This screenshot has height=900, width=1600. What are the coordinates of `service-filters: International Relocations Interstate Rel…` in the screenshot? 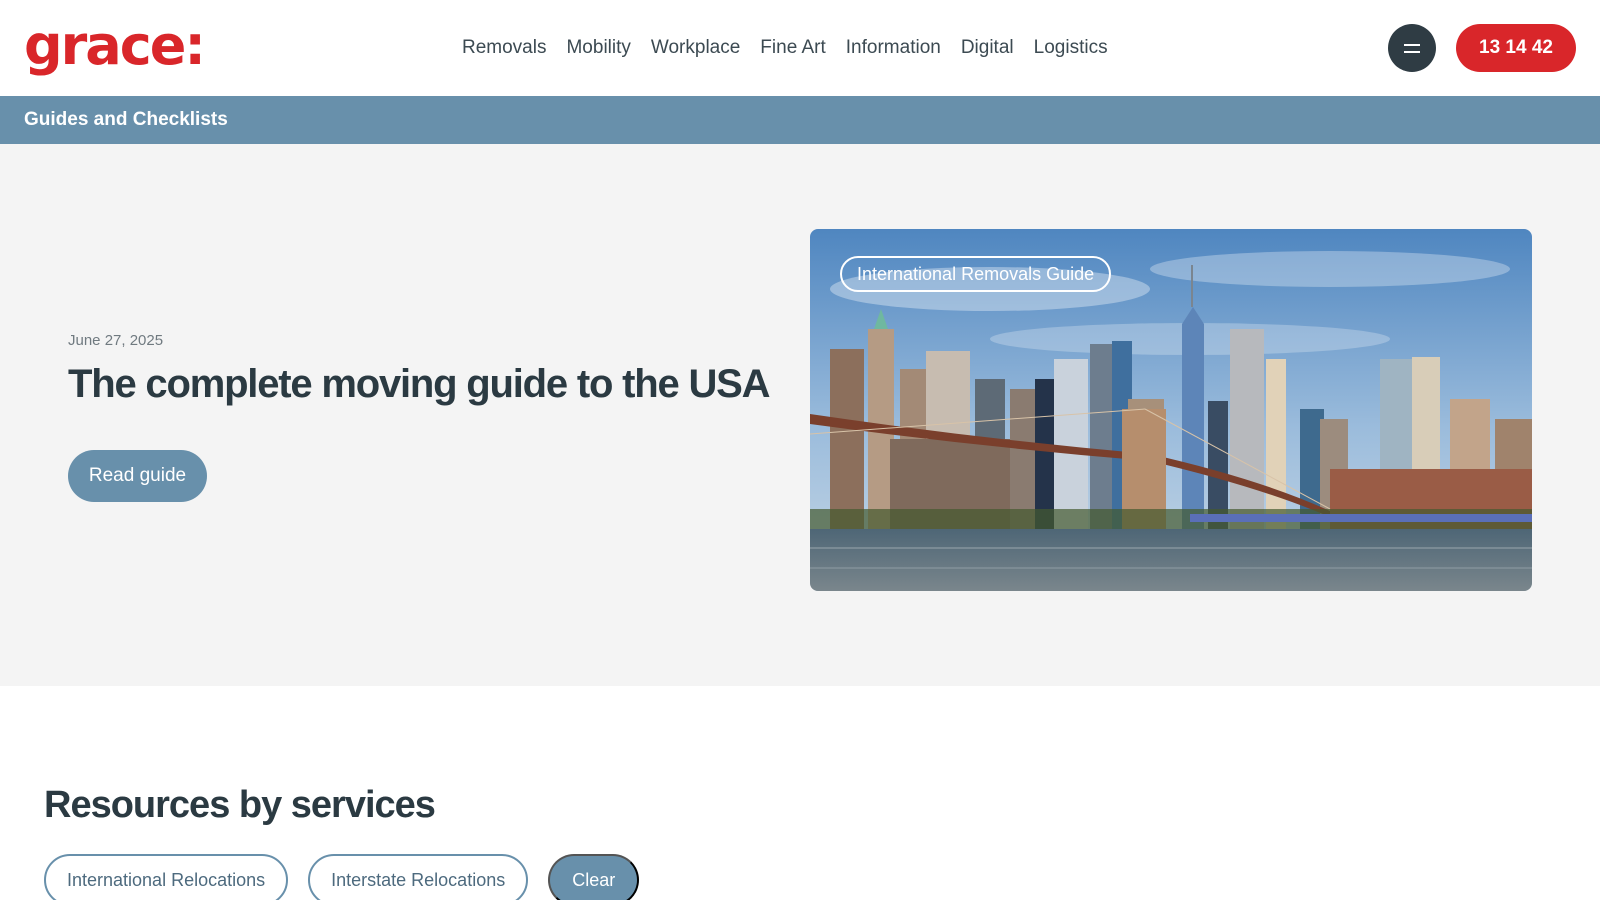 It's located at (342, 877).